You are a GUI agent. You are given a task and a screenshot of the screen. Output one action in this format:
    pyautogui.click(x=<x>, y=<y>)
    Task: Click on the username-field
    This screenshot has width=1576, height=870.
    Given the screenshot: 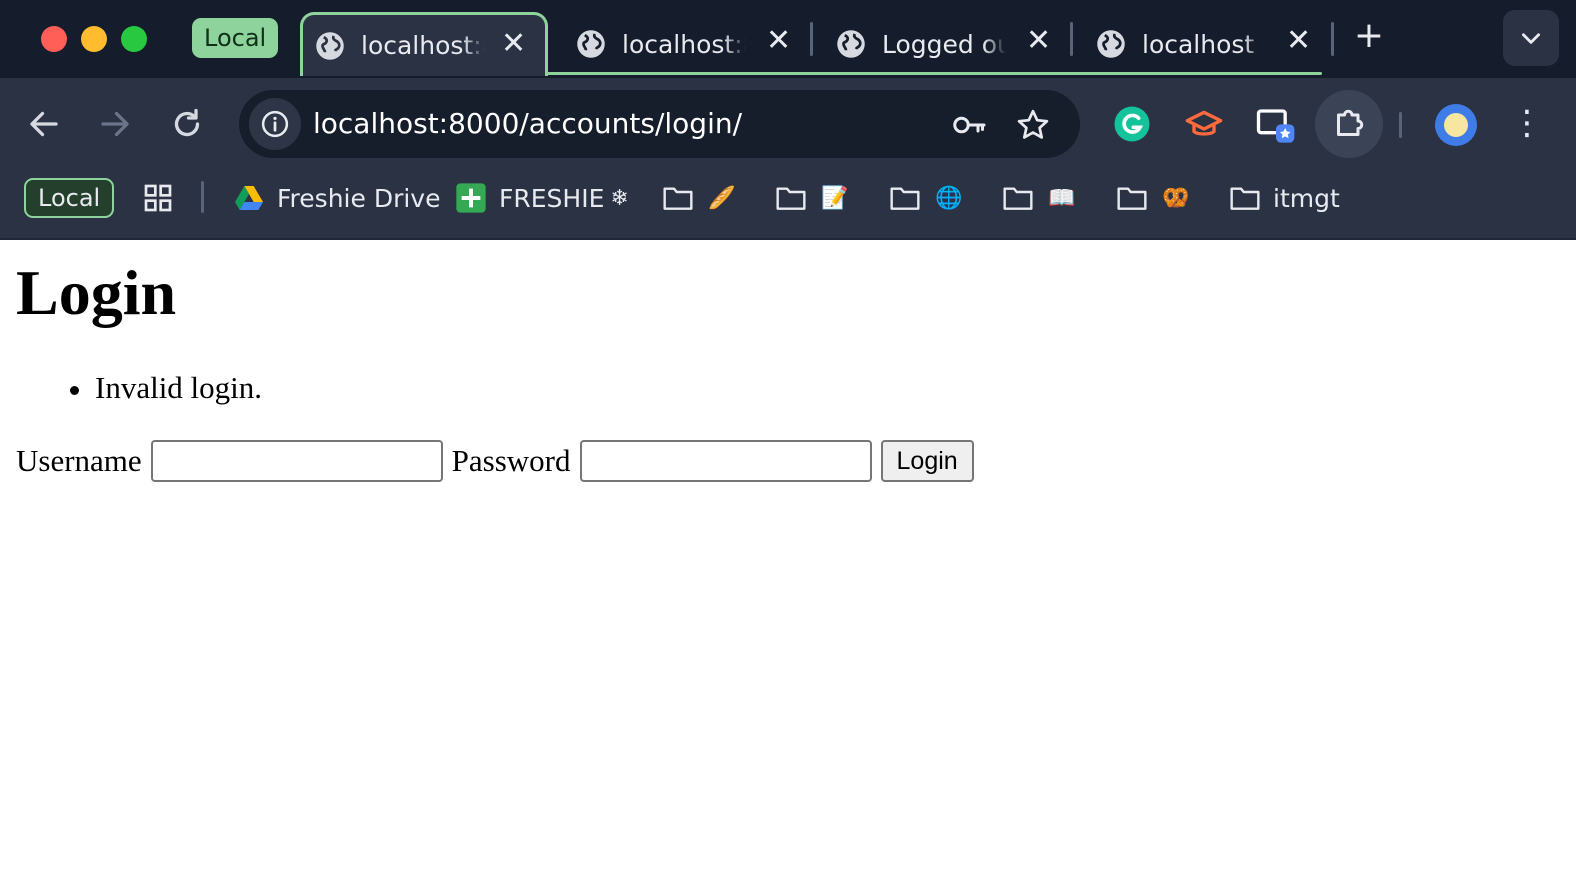 What is the action you would take?
    pyautogui.click(x=296, y=461)
    